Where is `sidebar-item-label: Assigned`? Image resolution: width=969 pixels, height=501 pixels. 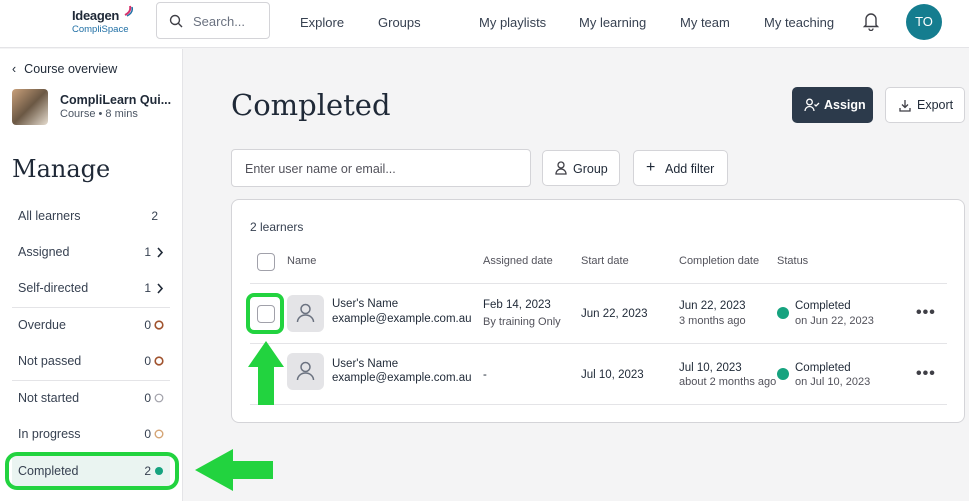
sidebar-item-label: Assigned is located at coordinates (44, 252).